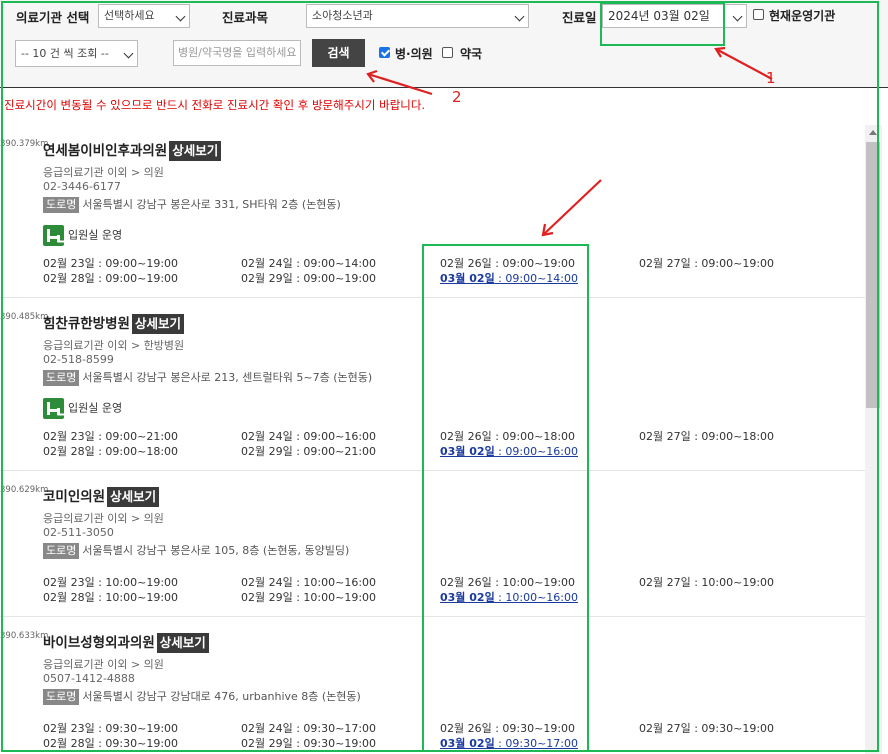  Describe the element at coordinates (111, 436) in the screenshot. I see `hours-text: 02월 23일 : 09:00~21:00` at that location.